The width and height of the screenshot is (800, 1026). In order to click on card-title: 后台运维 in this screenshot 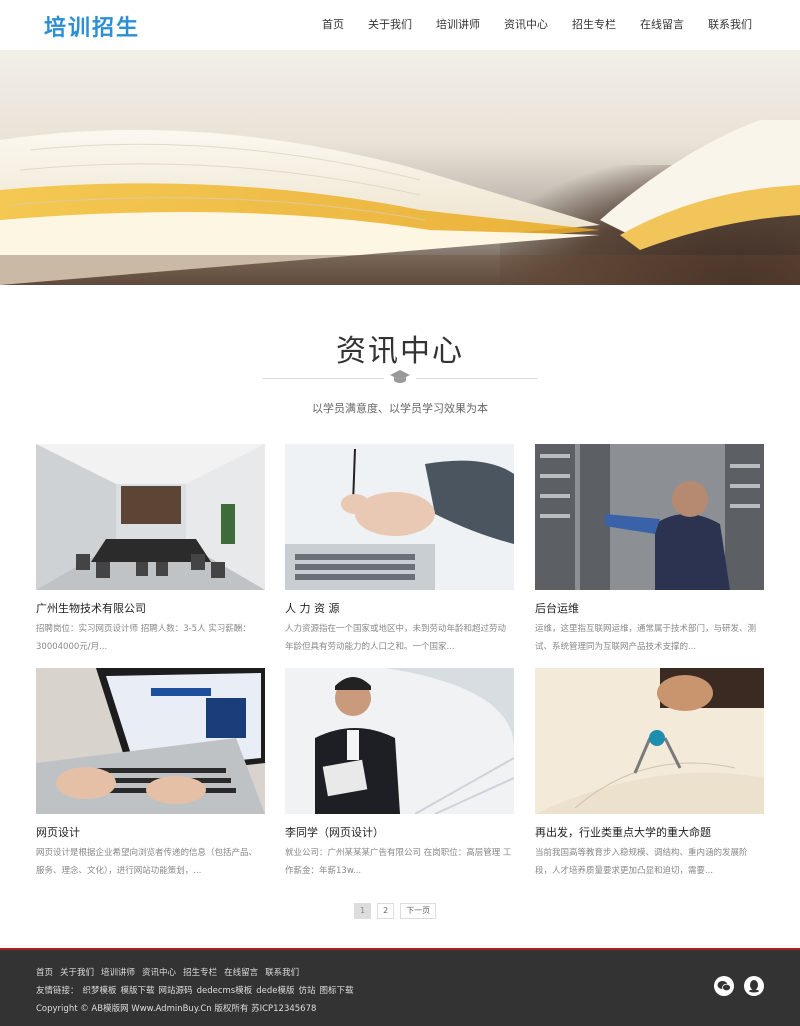, I will do `click(649, 608)`.